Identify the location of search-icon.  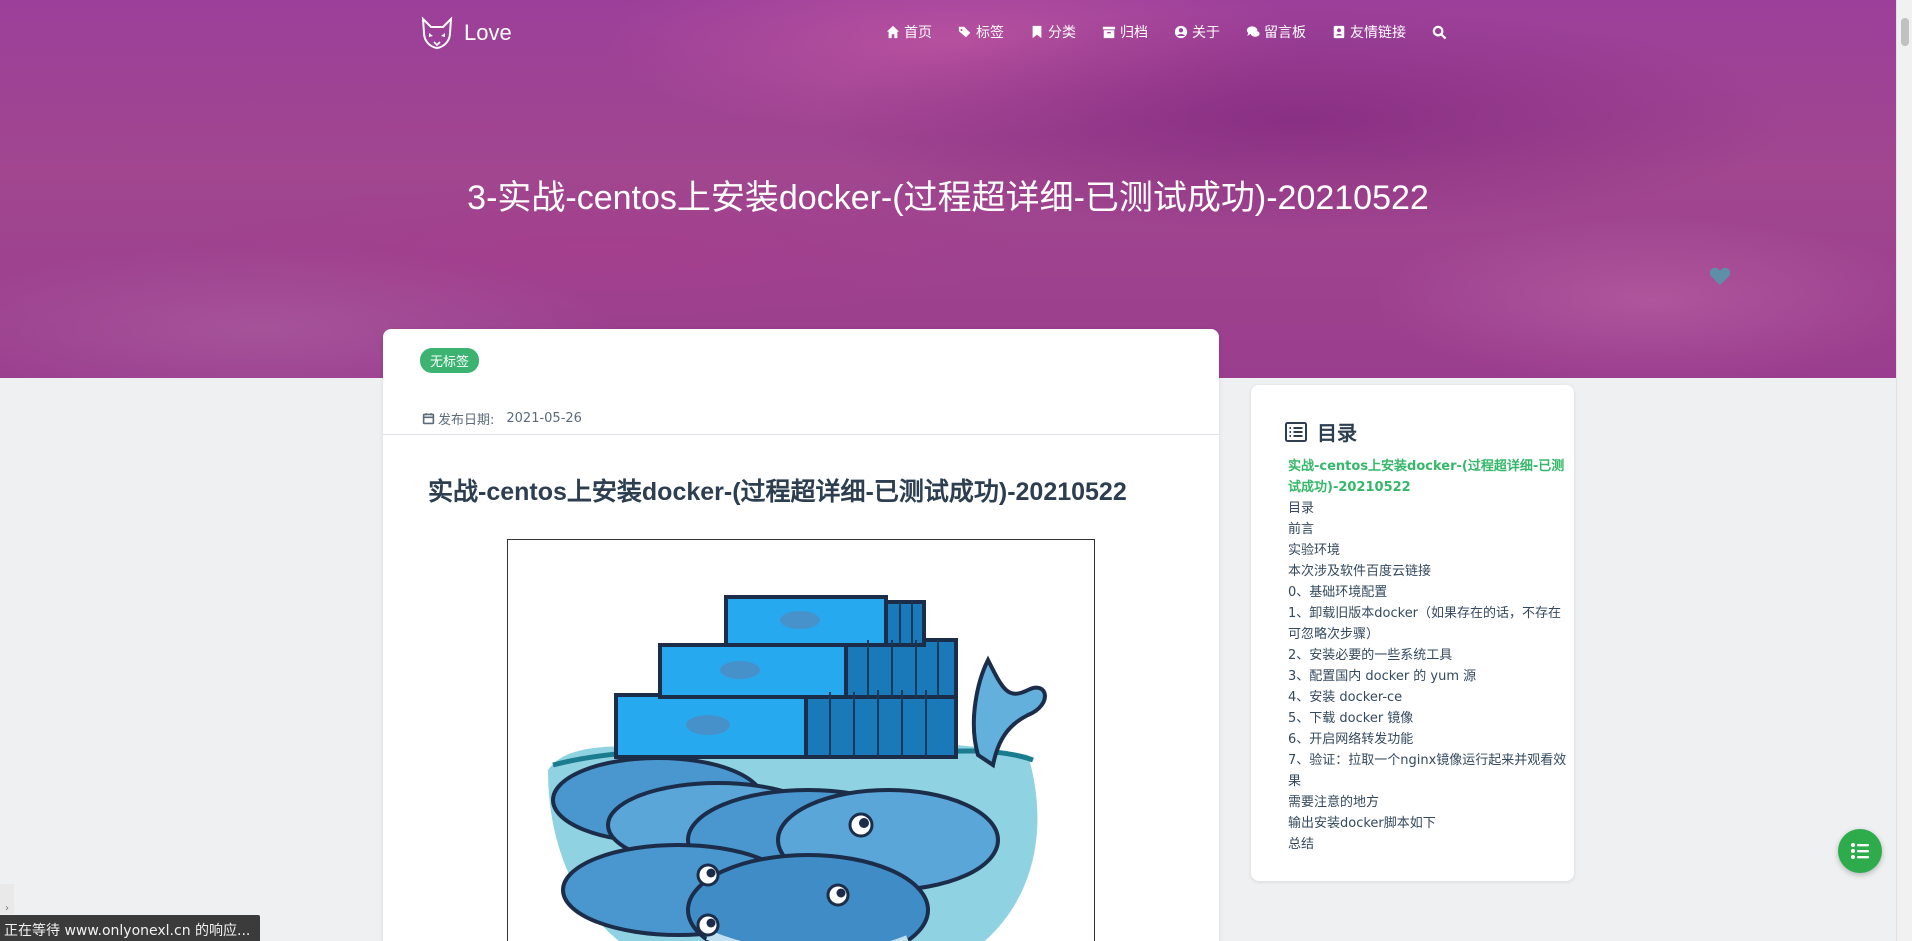
(1439, 32).